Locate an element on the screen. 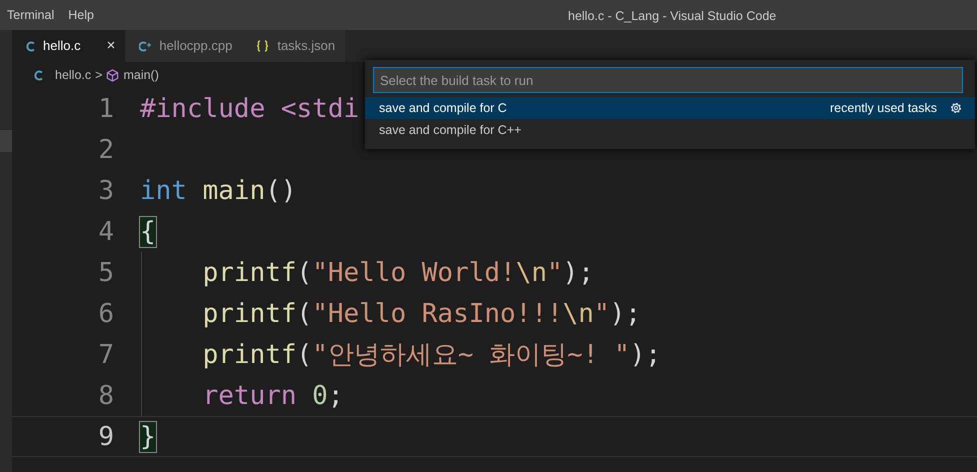 This screenshot has width=977, height=472. line-number: 2 is located at coordinates (105, 150).